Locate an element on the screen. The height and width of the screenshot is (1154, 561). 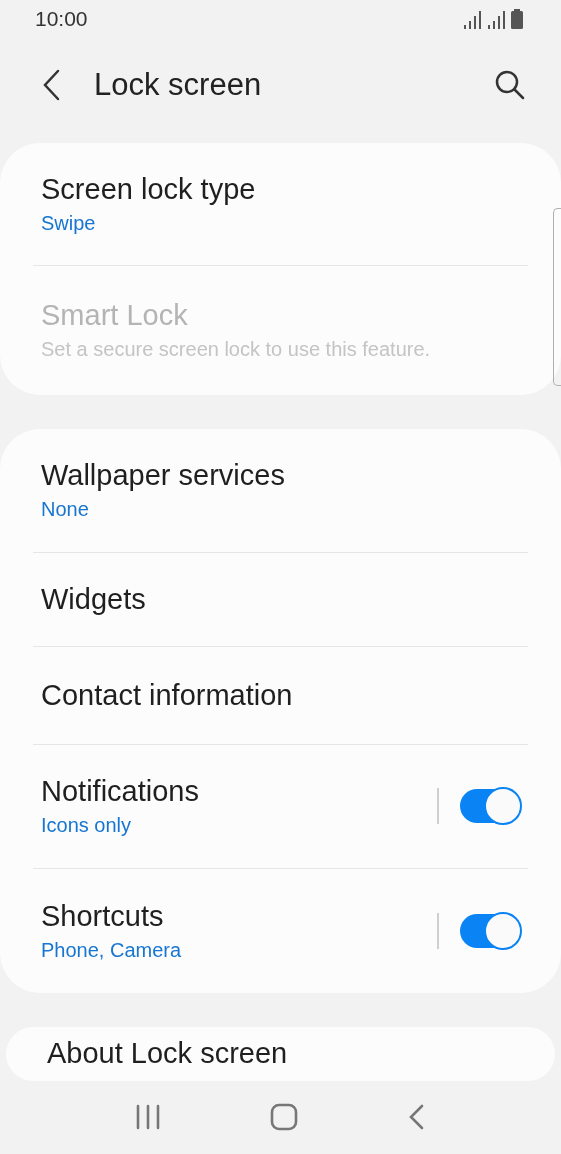
setting-title: Shortcuts is located at coordinates (103, 916).